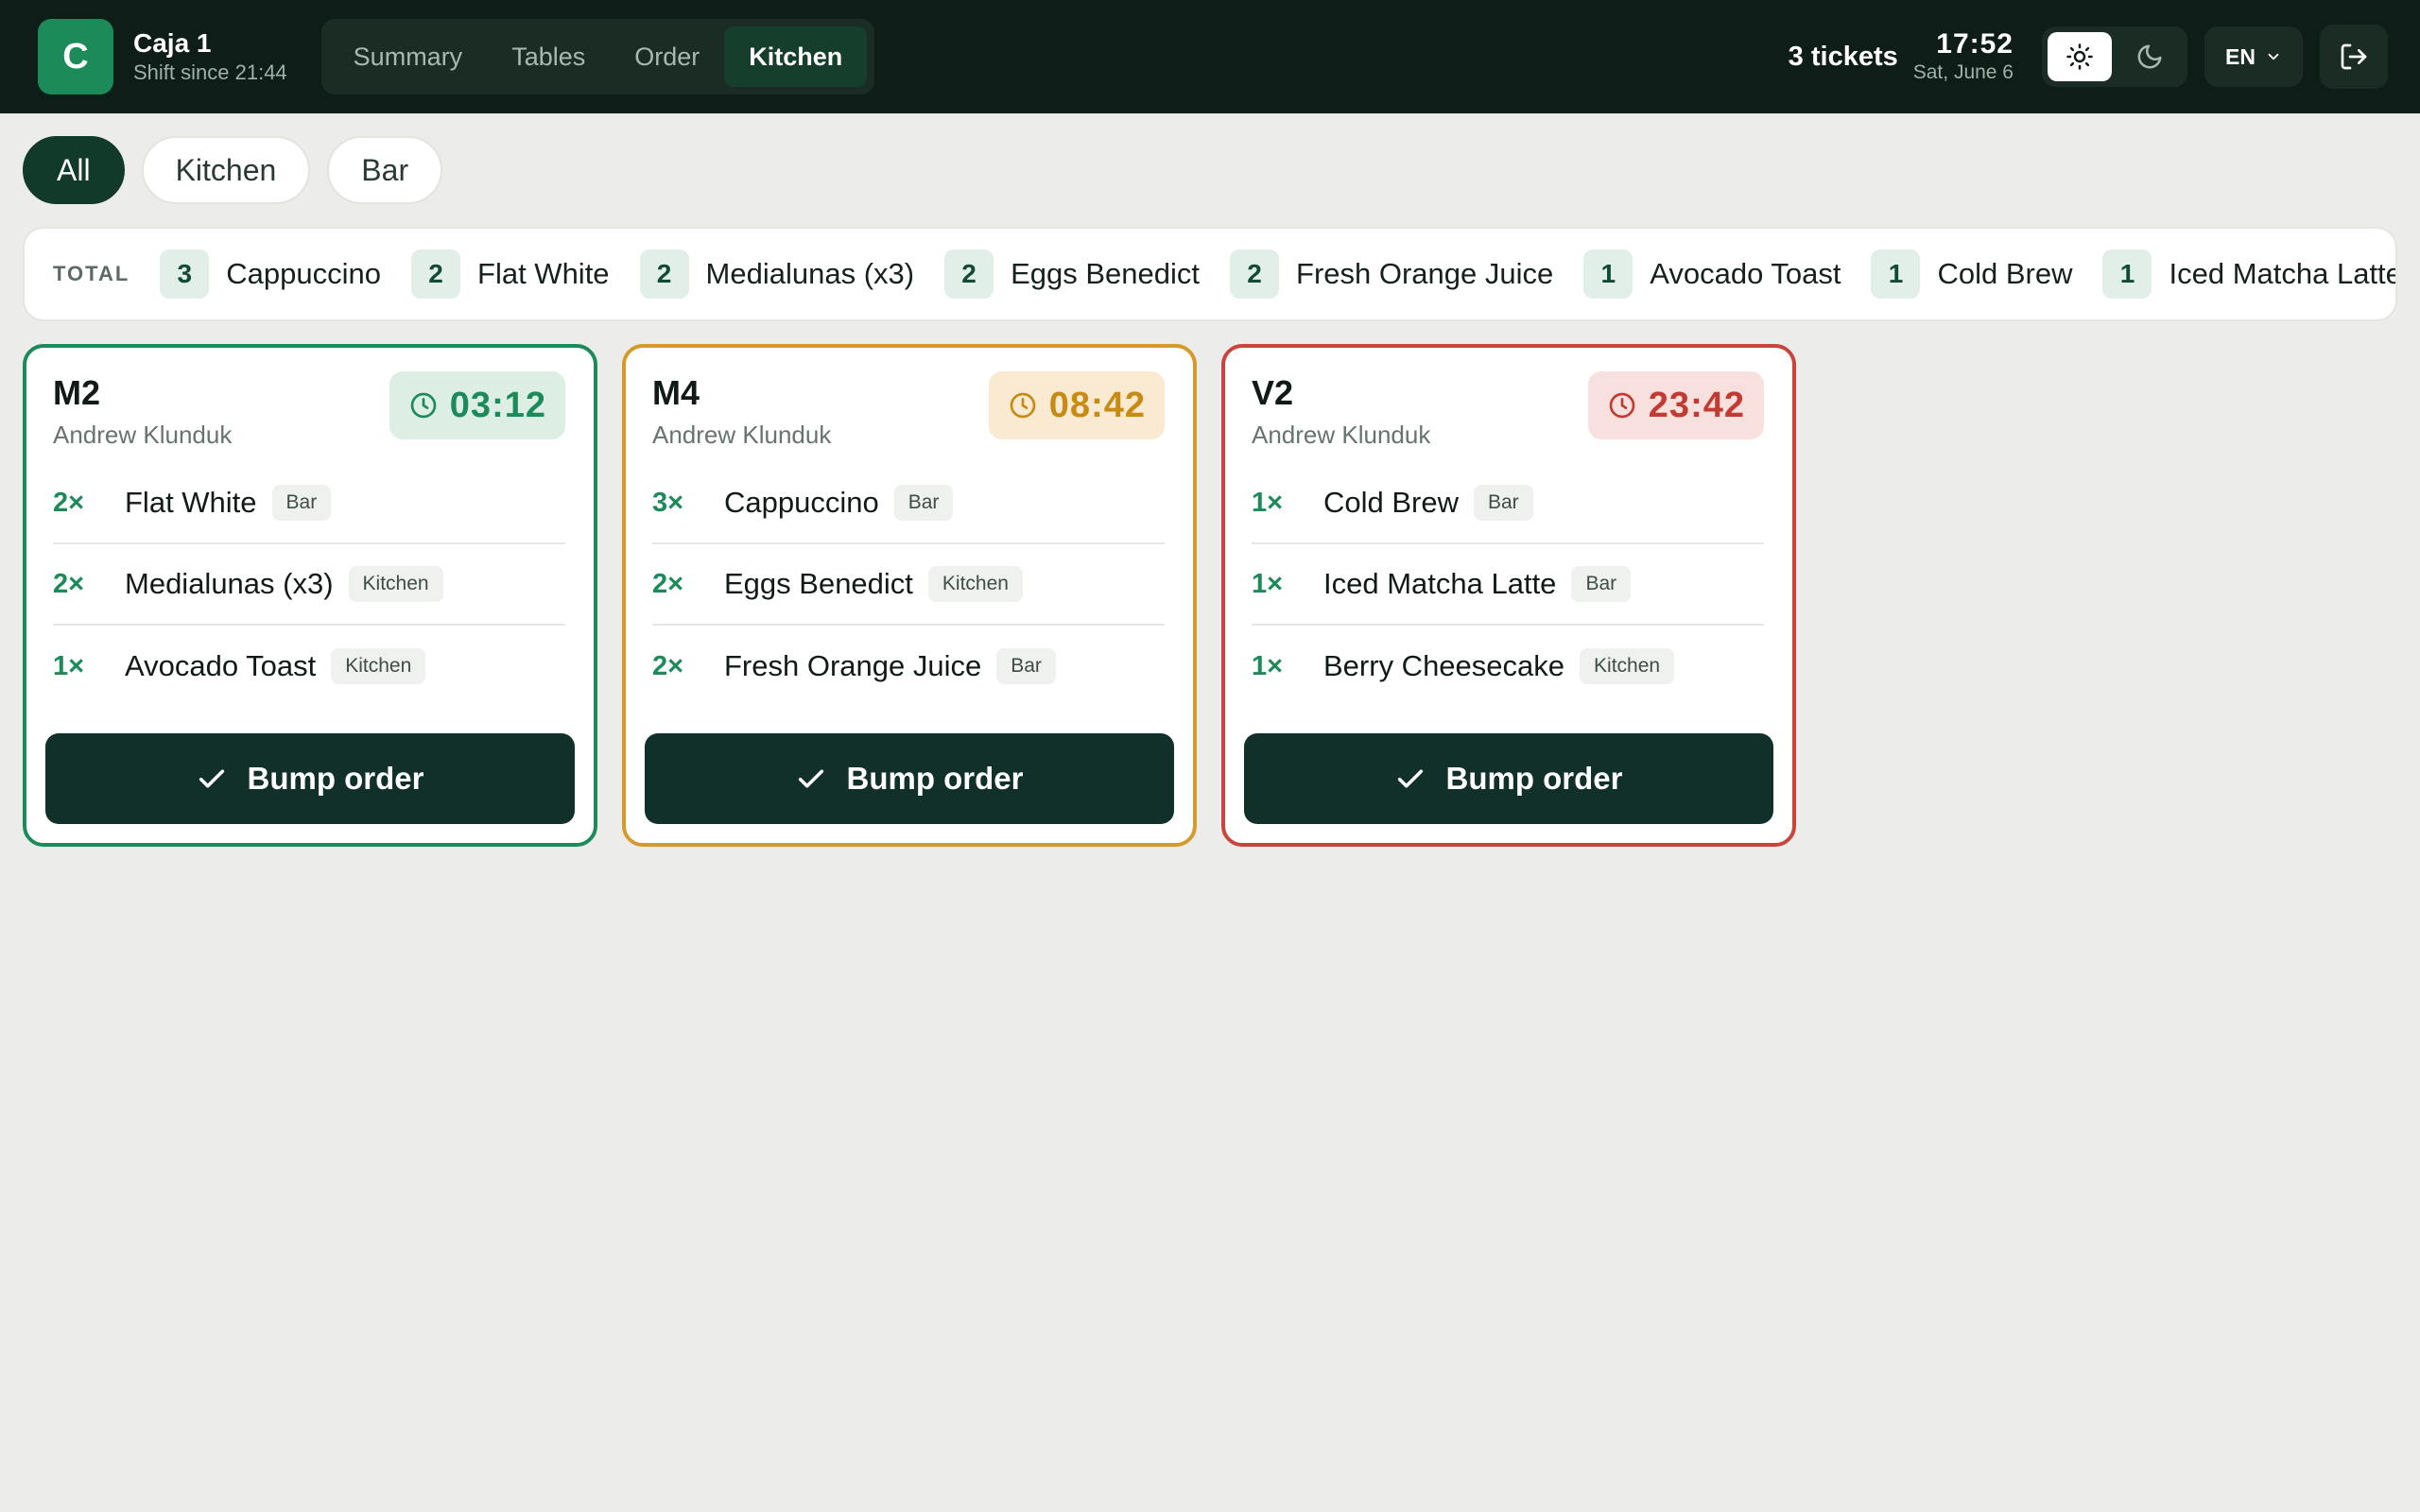 The width and height of the screenshot is (2420, 1512). I want to click on clock-time: 17:52, so click(1975, 44).